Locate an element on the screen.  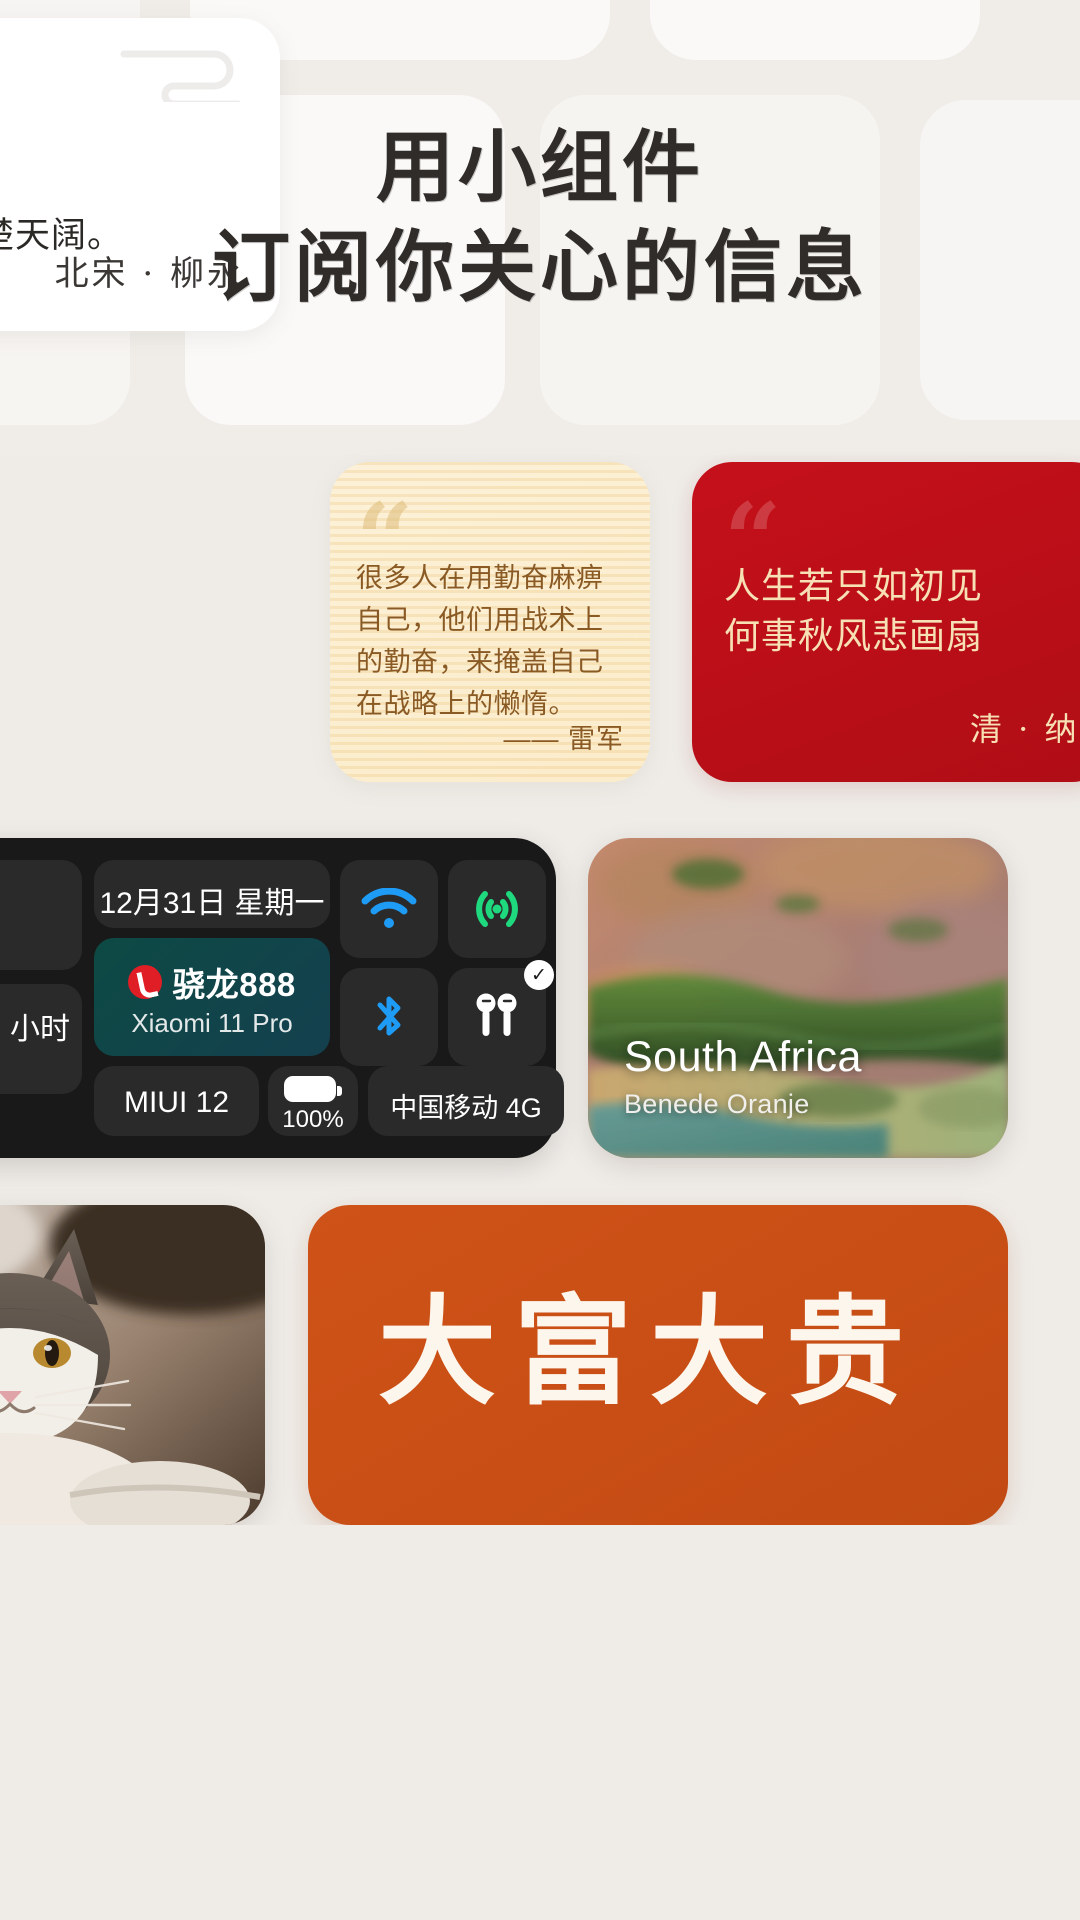
chipset-row: 骁龙888 is located at coordinates (212, 982).